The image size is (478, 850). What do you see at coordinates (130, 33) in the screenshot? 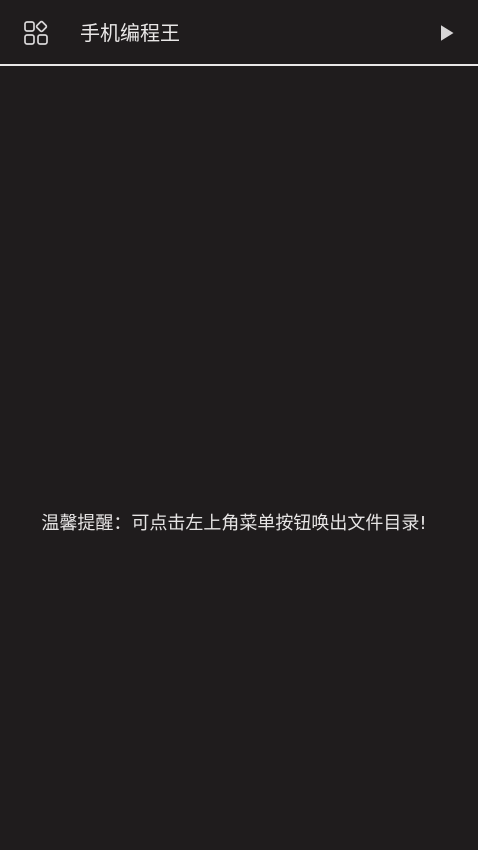
I see `app-title: 手机编程王` at bounding box center [130, 33].